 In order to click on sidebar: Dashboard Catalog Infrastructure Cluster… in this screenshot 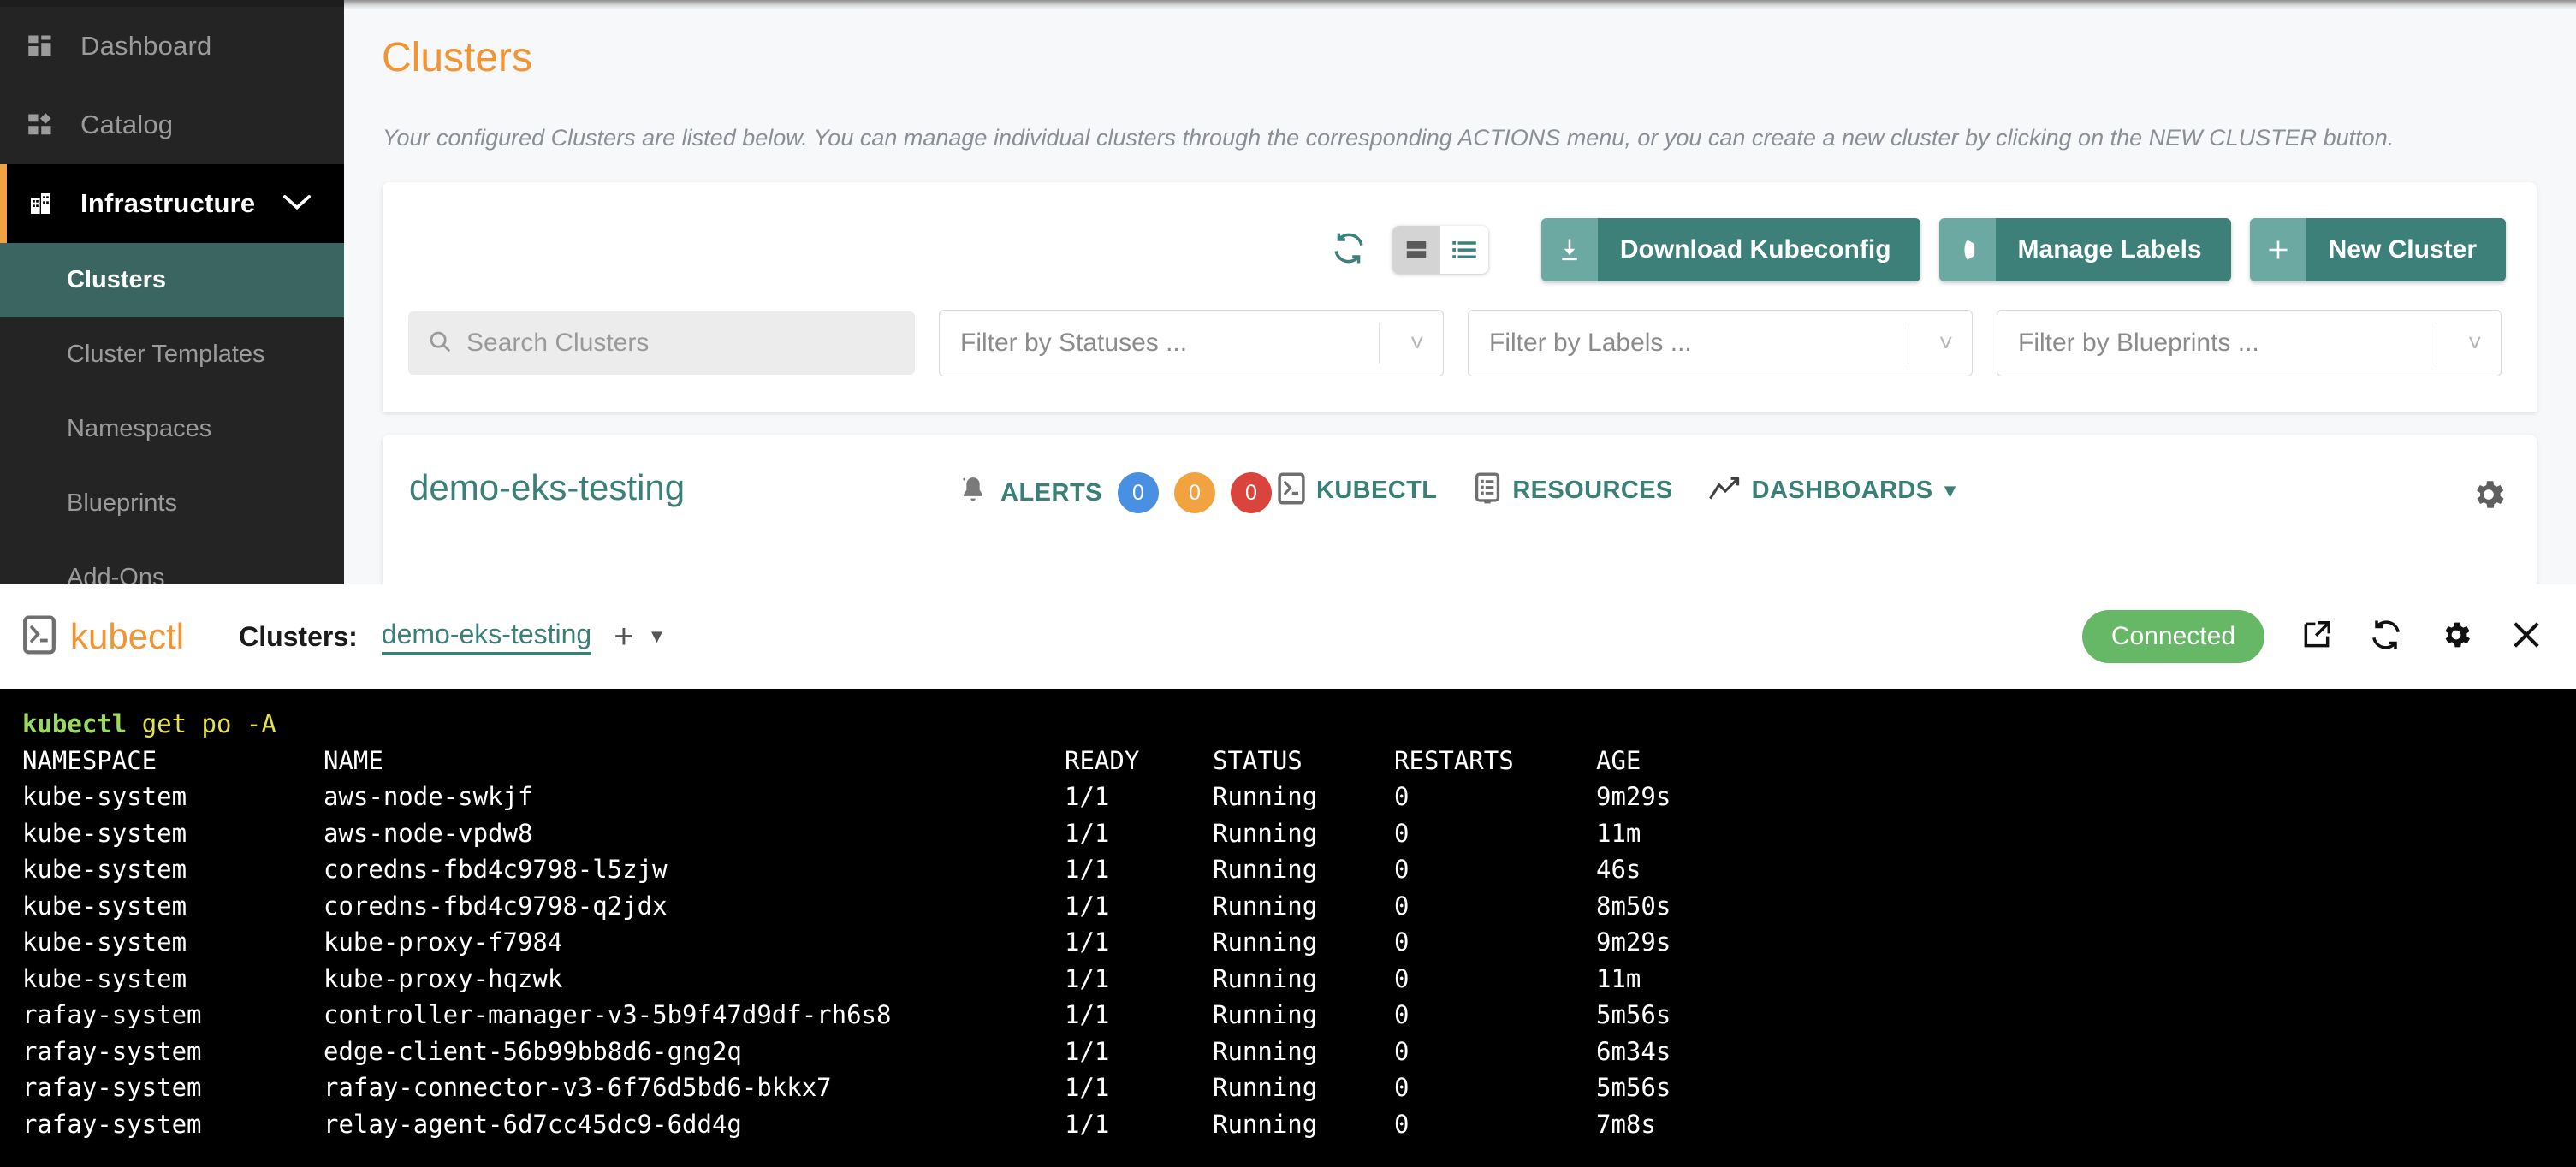, I will do `click(172, 292)`.